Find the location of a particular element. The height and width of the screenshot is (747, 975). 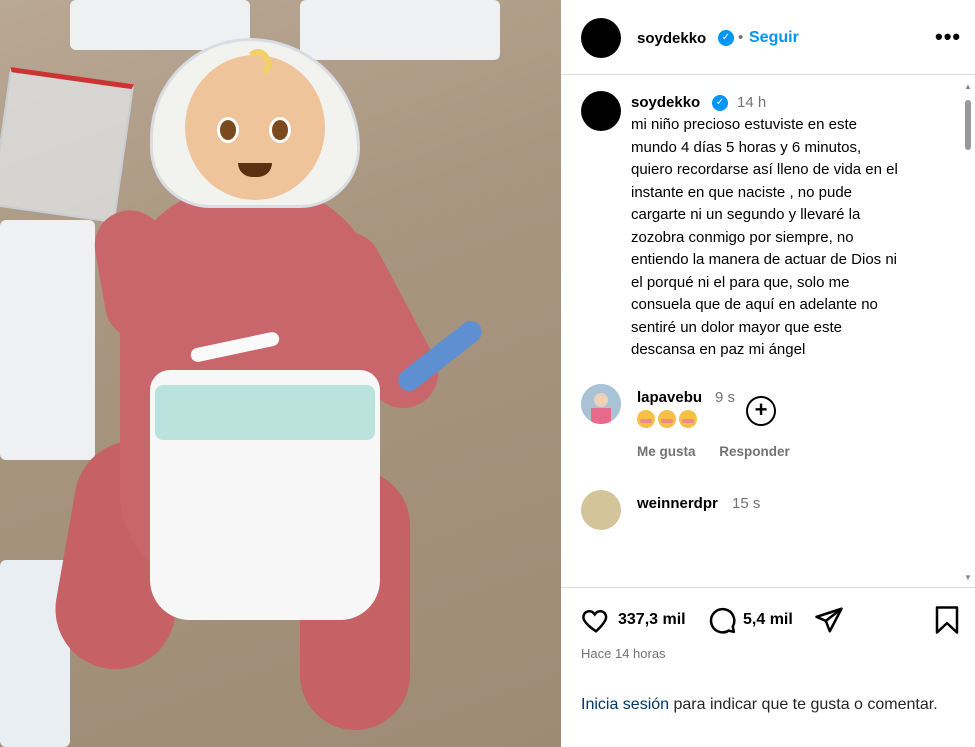

avatar-photo is located at coordinates (601, 404).